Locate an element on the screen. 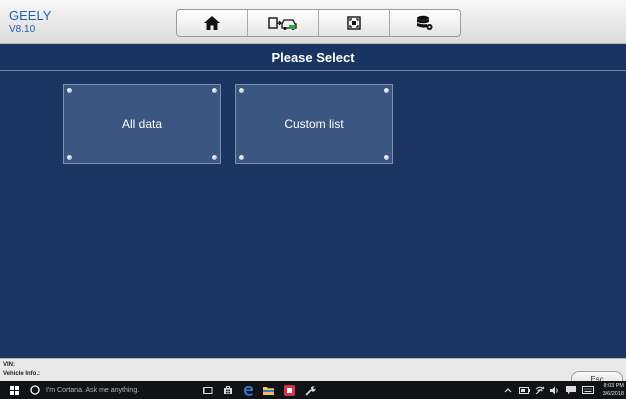 This screenshot has width=626, height=399. custom-list-tile: Custom list is located at coordinates (314, 124).